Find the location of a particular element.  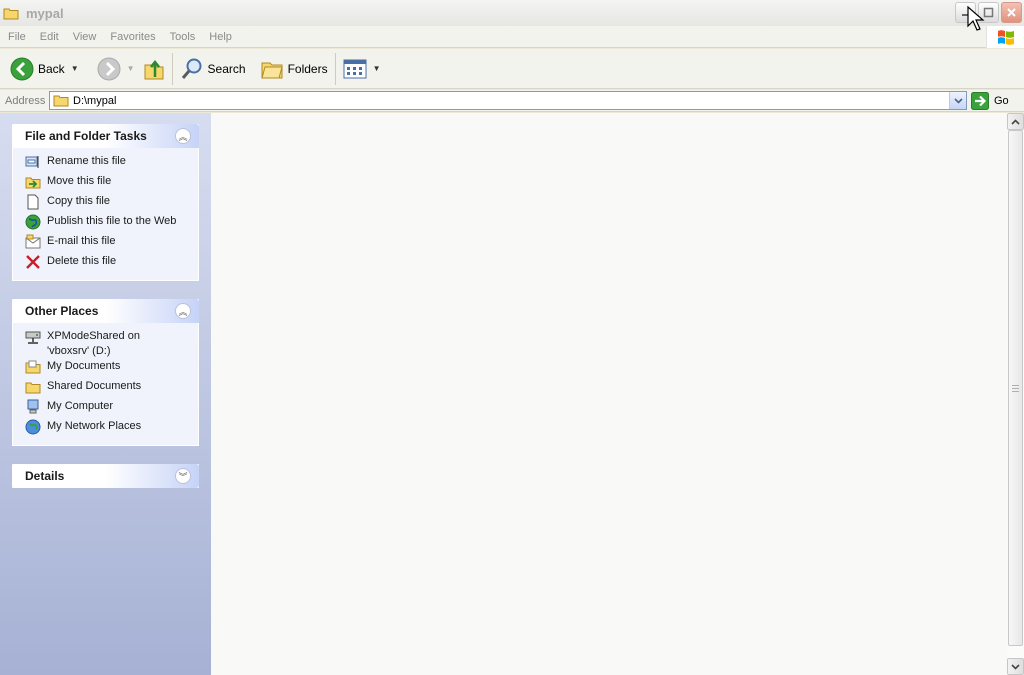

file-folder-tasks-header: File and Folder Tasks ︽ is located at coordinates (105, 136).